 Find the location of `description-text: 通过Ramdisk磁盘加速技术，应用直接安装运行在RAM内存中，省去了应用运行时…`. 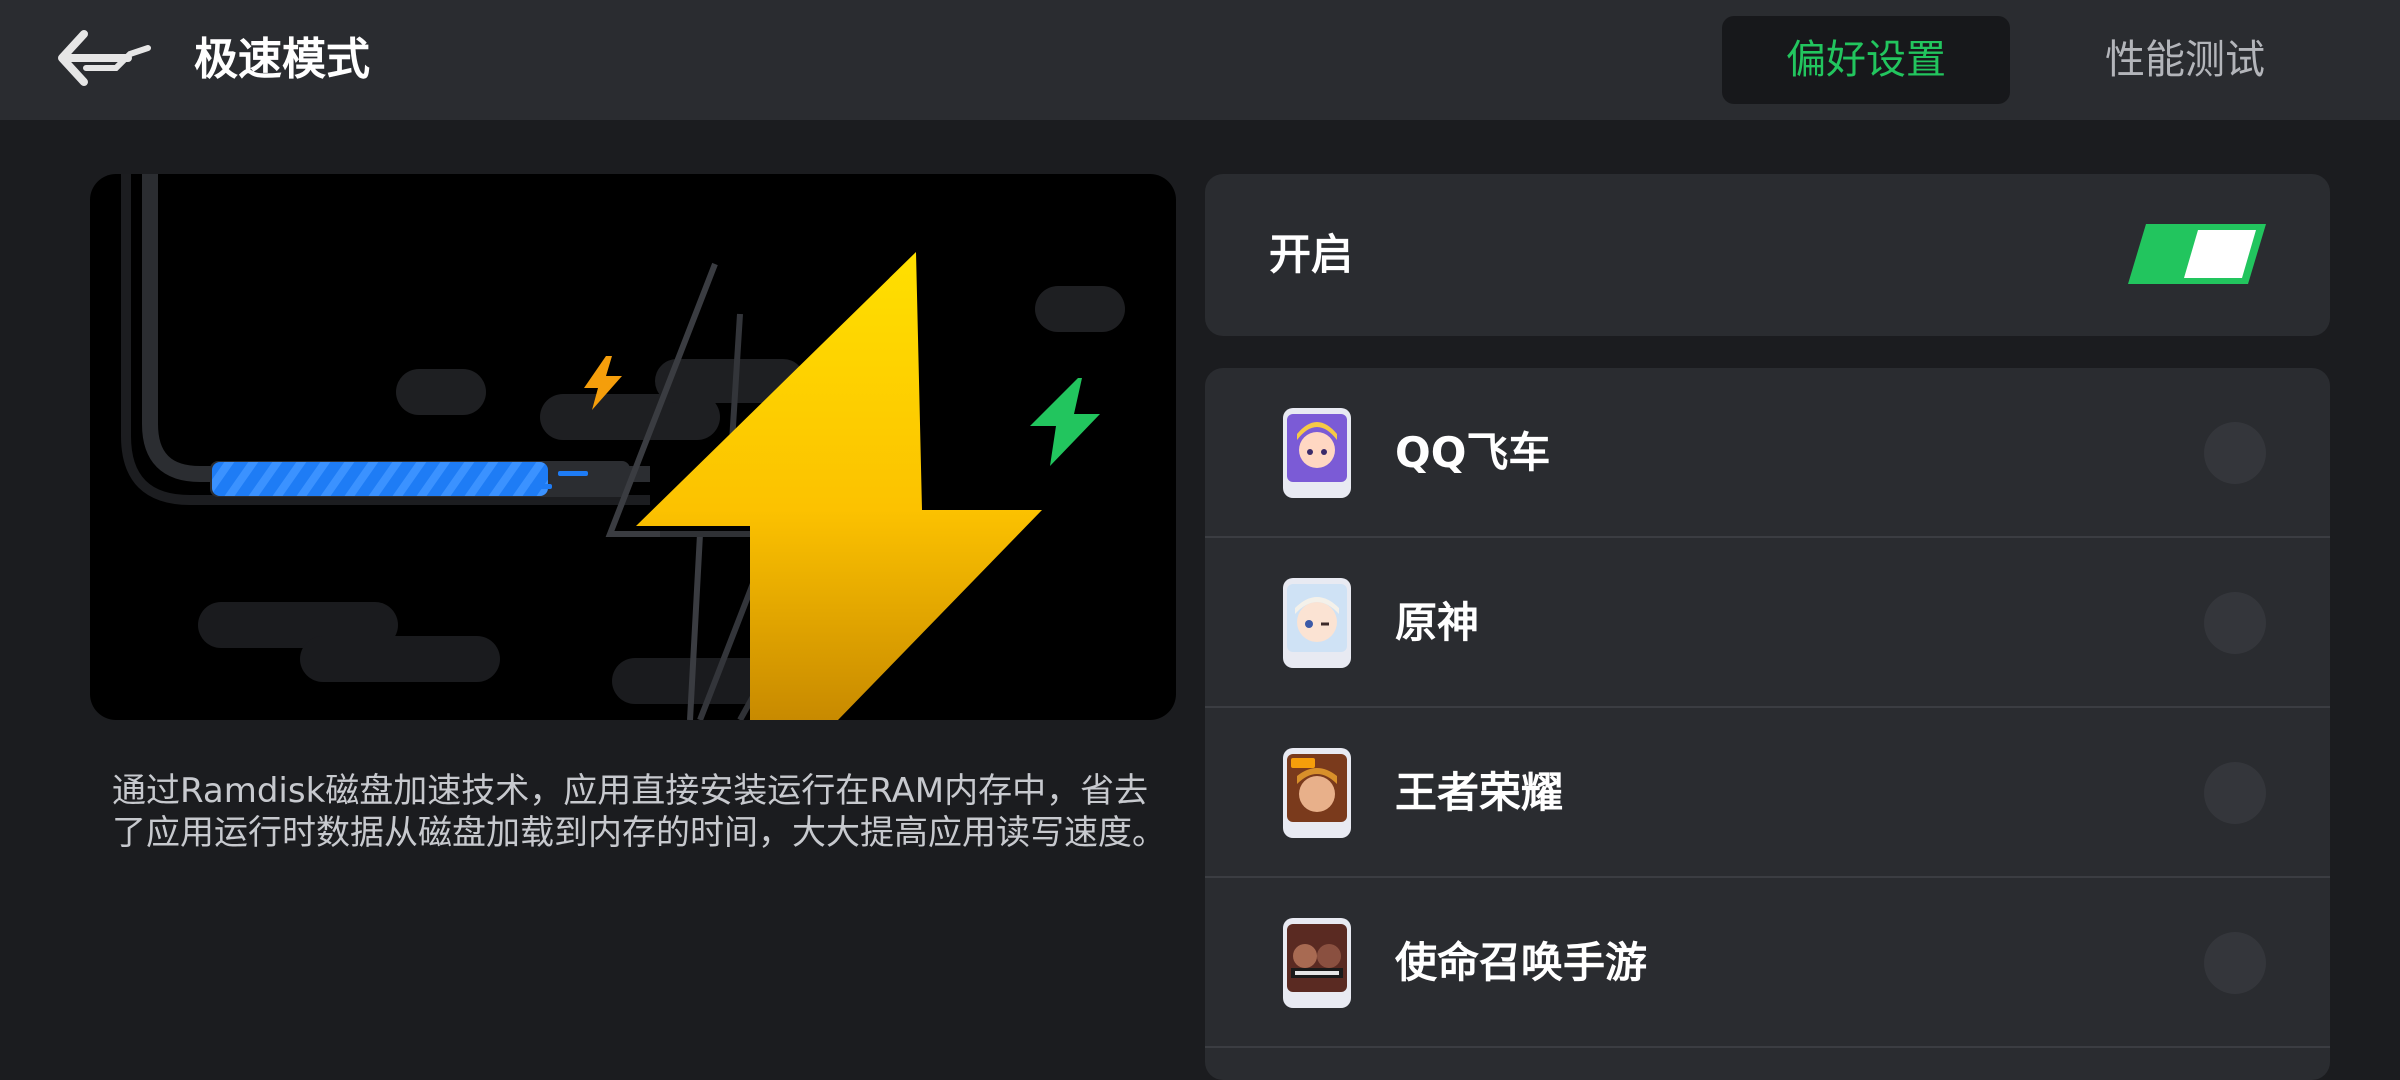

description-text: 通过Ramdisk磁盘加速技术，应用直接安装运行在RAM内存中，省去了应用运行时… is located at coordinates (639, 812).